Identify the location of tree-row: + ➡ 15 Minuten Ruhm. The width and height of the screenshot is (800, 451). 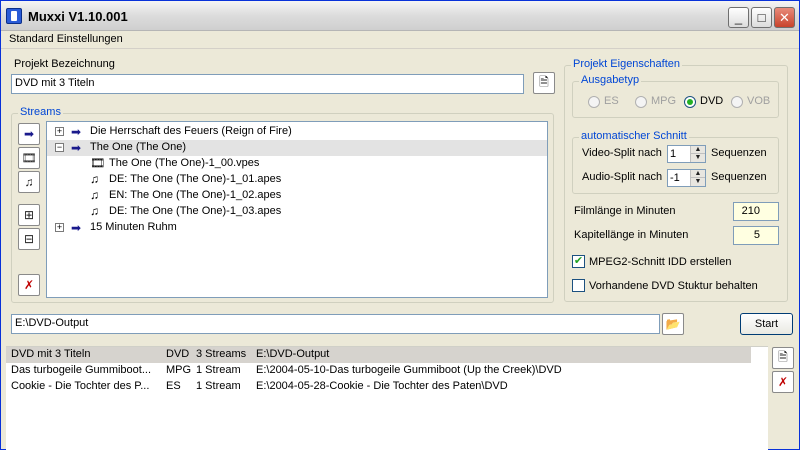
(297, 228).